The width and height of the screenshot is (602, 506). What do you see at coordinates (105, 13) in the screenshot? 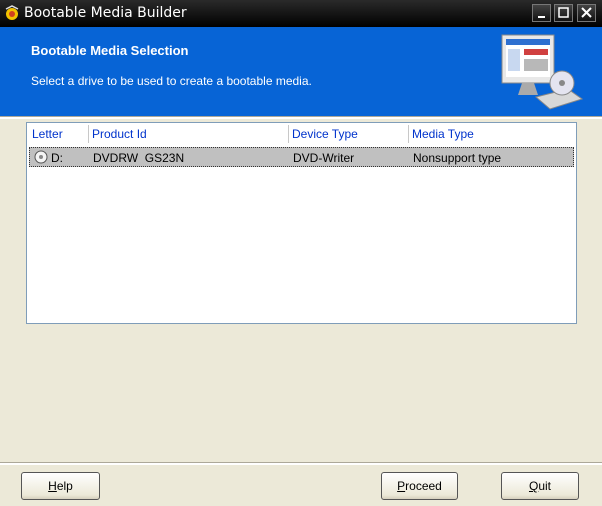
I see `window-title: Bootable Media Builder` at bounding box center [105, 13].